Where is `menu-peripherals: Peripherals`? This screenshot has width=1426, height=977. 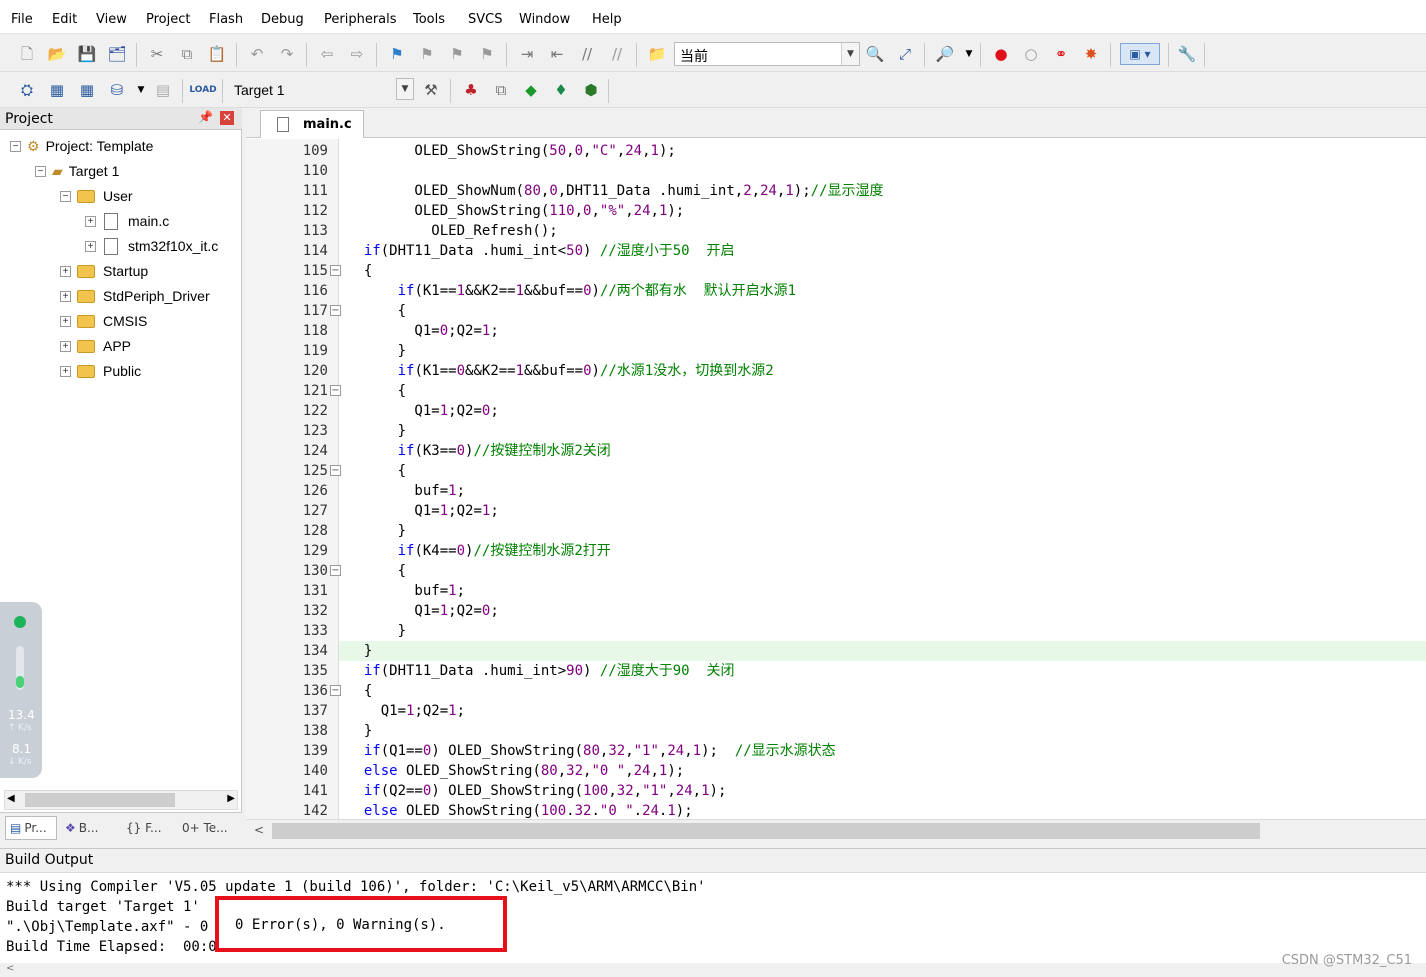 menu-peripherals: Peripherals is located at coordinates (360, 19).